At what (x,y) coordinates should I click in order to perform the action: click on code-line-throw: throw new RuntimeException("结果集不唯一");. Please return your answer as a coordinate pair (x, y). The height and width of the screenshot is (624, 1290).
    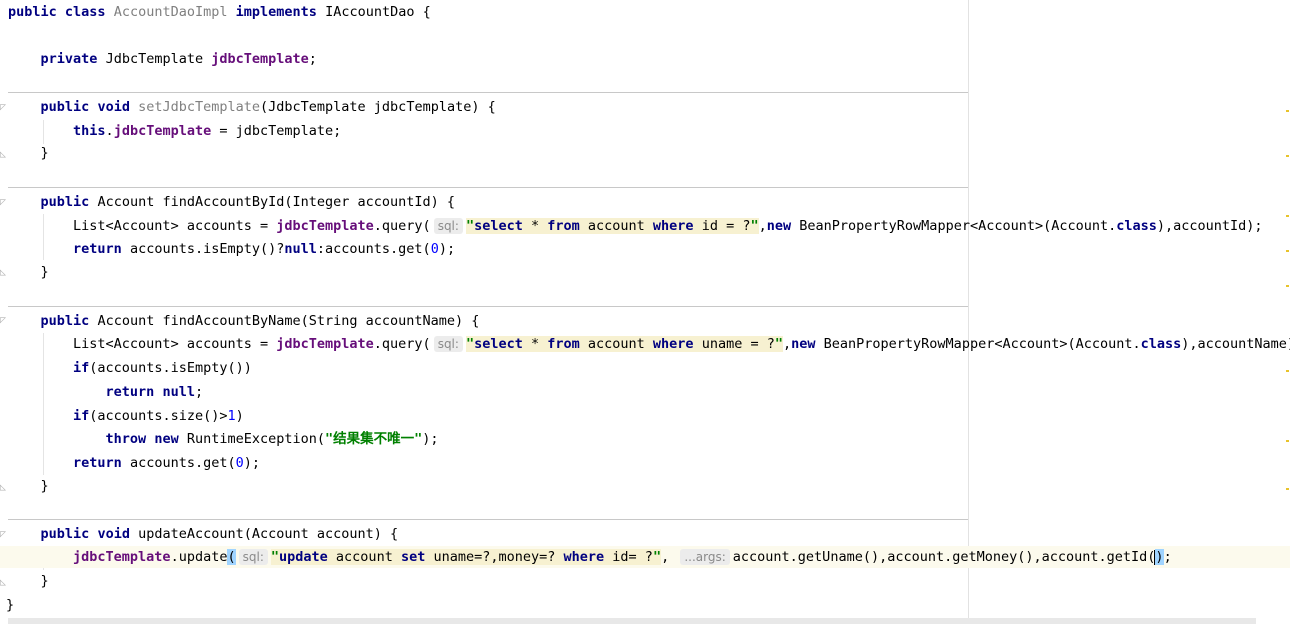
    Looking at the image, I should click on (223, 439).